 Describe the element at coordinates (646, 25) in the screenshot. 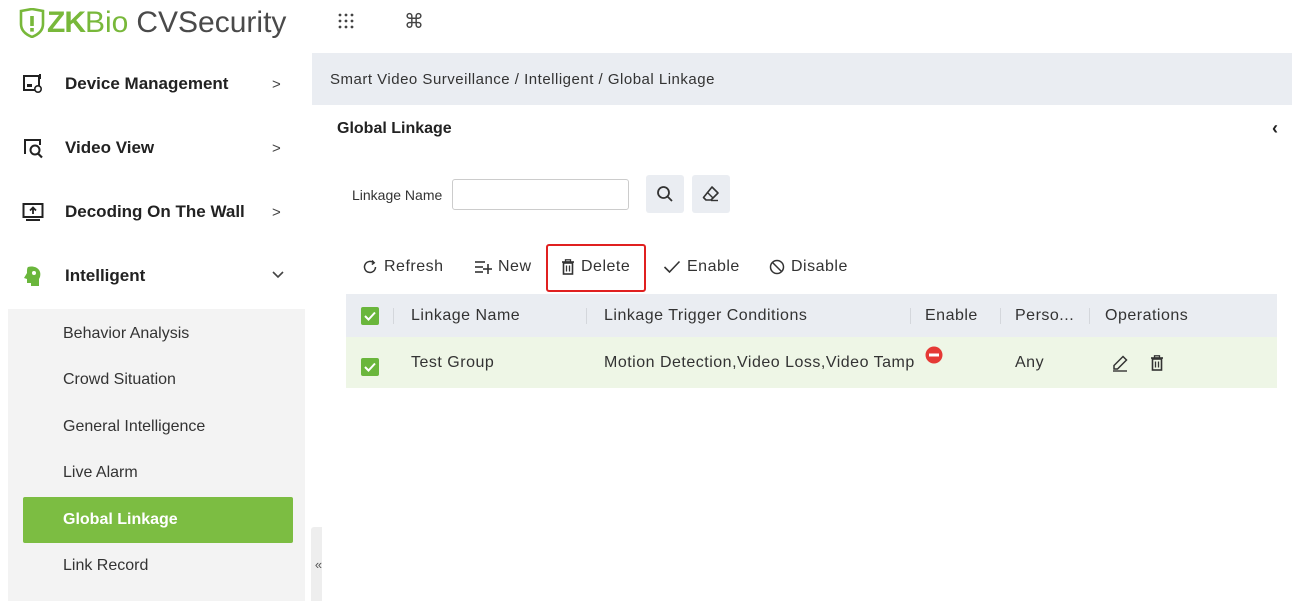

I see `app-header: ZK Bio CVSecurity ⌘` at that location.